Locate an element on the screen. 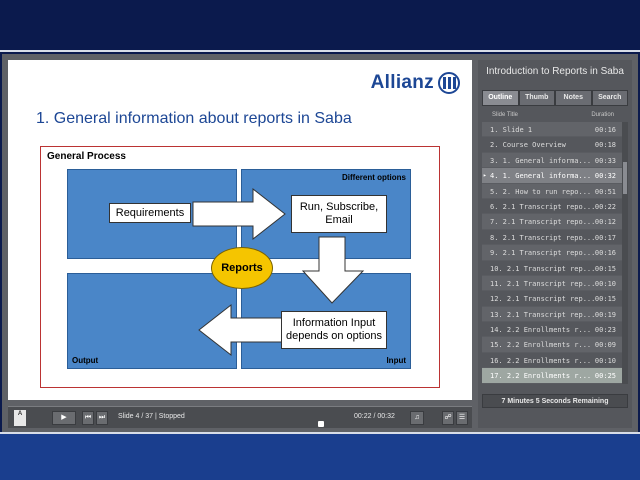  information-input-box: Information Input depends on options is located at coordinates (334, 330).